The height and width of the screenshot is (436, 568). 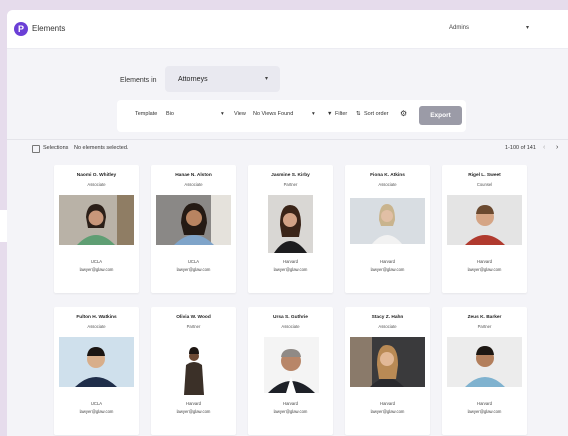 I want to click on card-title: Counsel, so click(x=484, y=184).